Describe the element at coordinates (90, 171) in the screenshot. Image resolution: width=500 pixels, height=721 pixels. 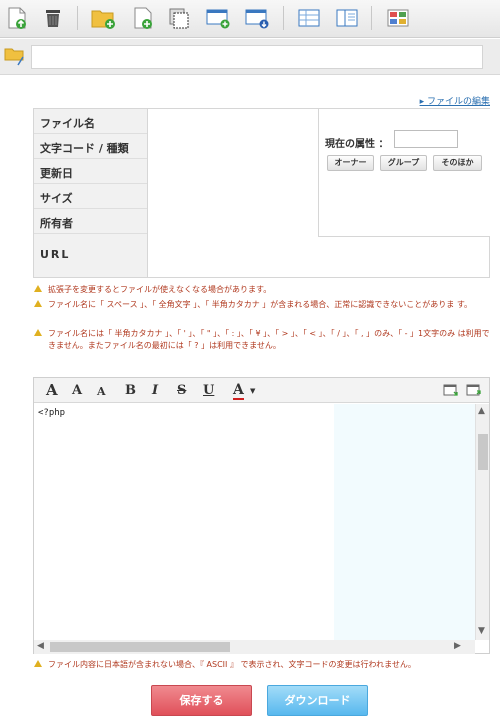
I see `label-updated: 更新日` at that location.